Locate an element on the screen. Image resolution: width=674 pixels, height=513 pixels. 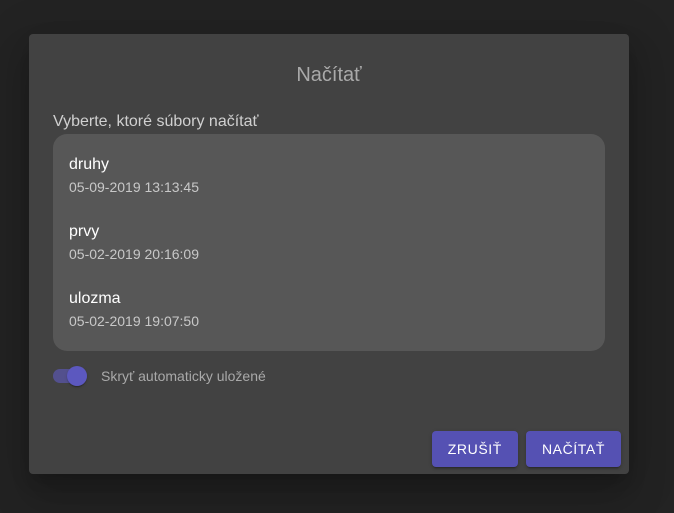
file-list-item: prvy 05-02-2019 20:16:09 is located at coordinates (329, 244).